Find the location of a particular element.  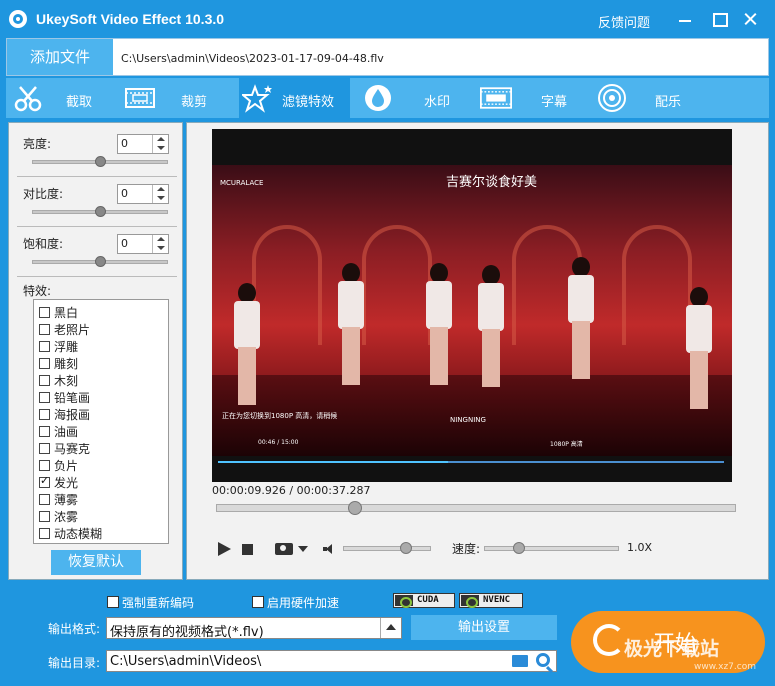

contrast-stepper: 0 is located at coordinates (143, 194).